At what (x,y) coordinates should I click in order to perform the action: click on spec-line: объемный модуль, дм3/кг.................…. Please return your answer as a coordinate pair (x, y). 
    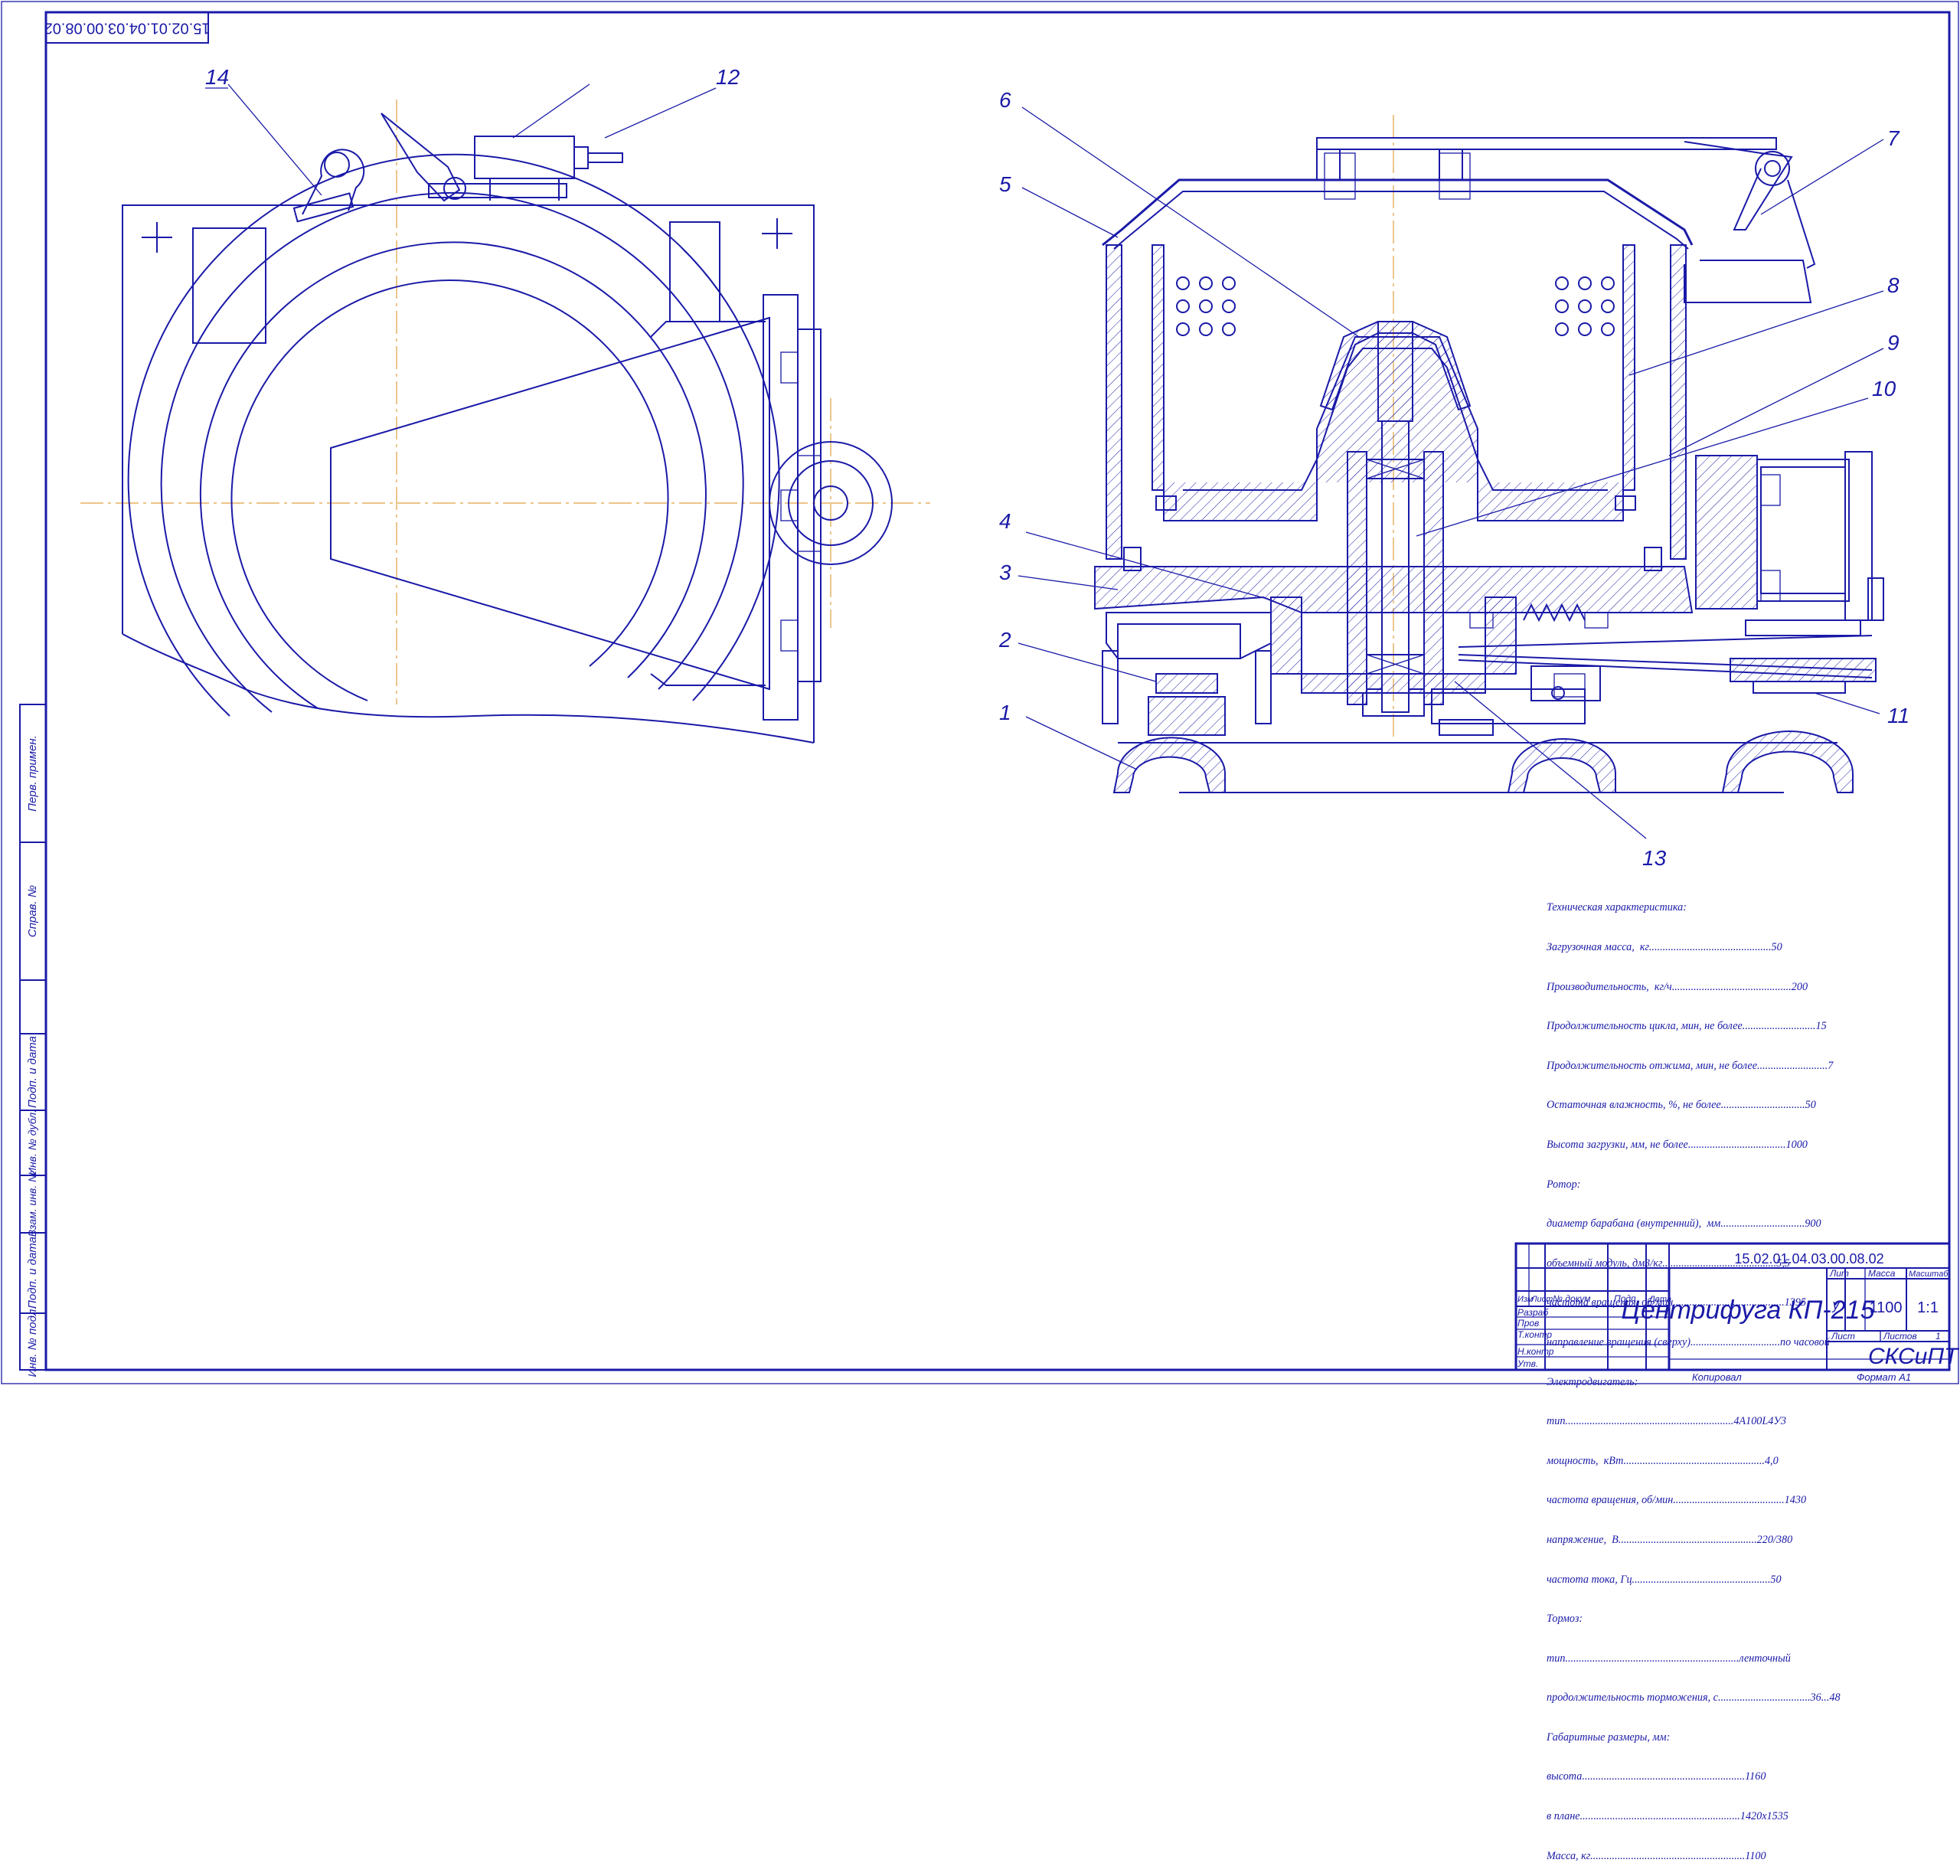
    Looking at the image, I should click on (1668, 1263).